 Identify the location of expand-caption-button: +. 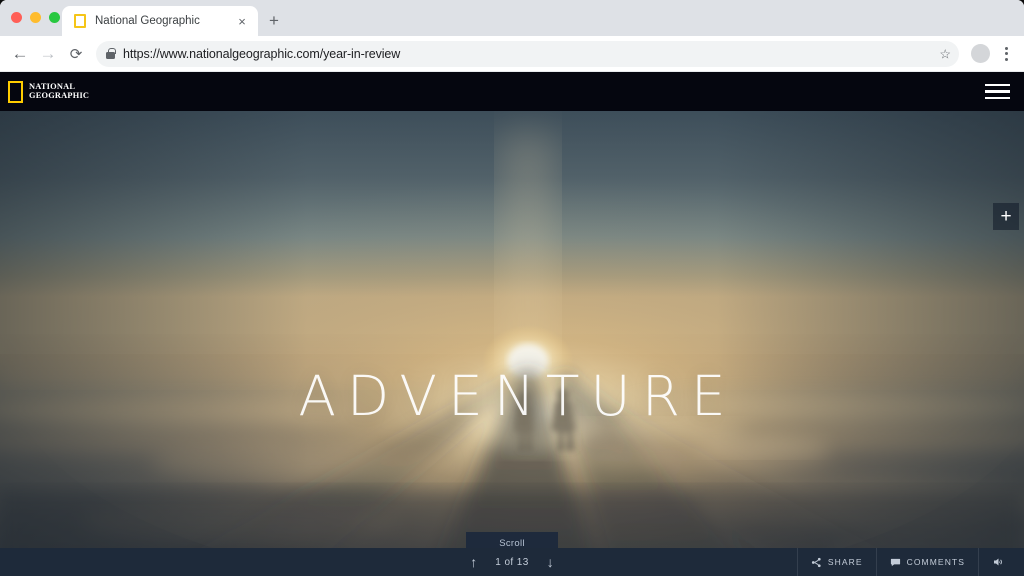
(1006, 216).